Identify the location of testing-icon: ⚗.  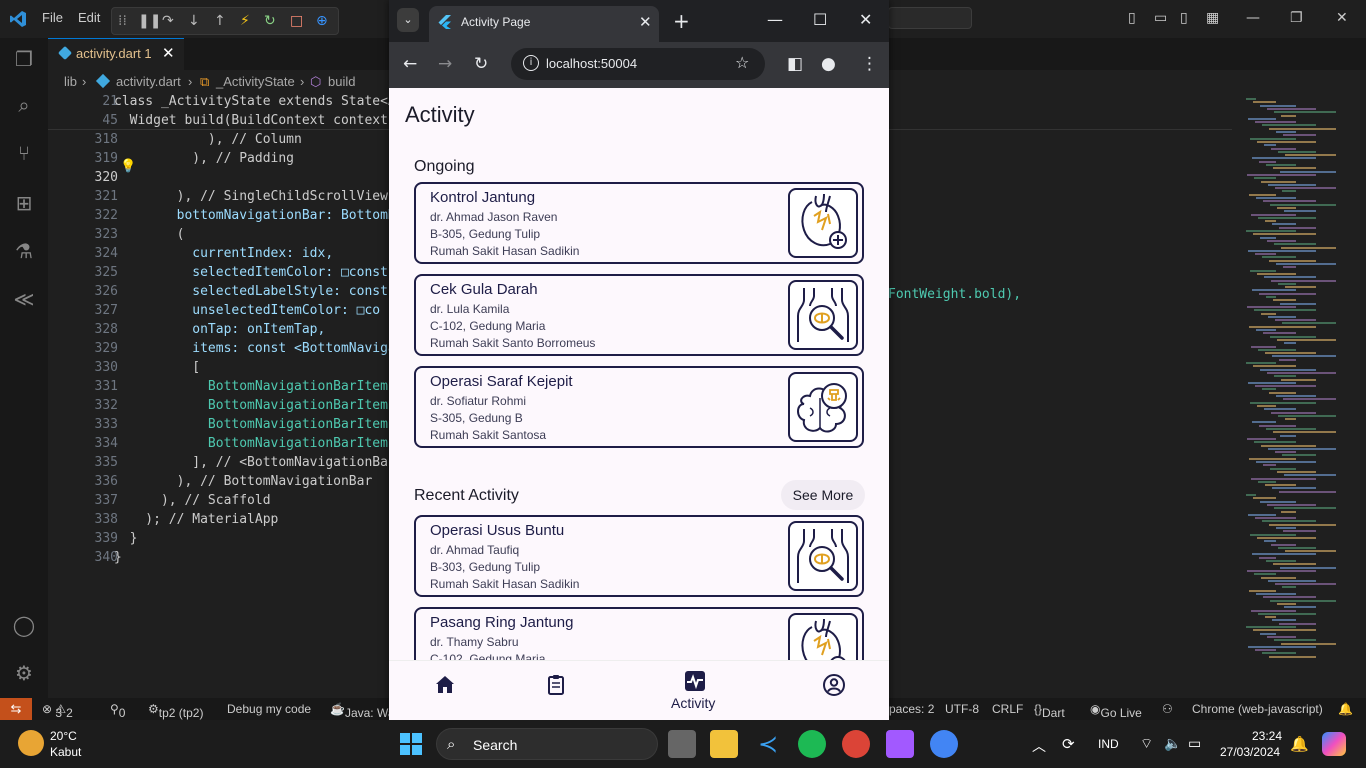
(24, 251).